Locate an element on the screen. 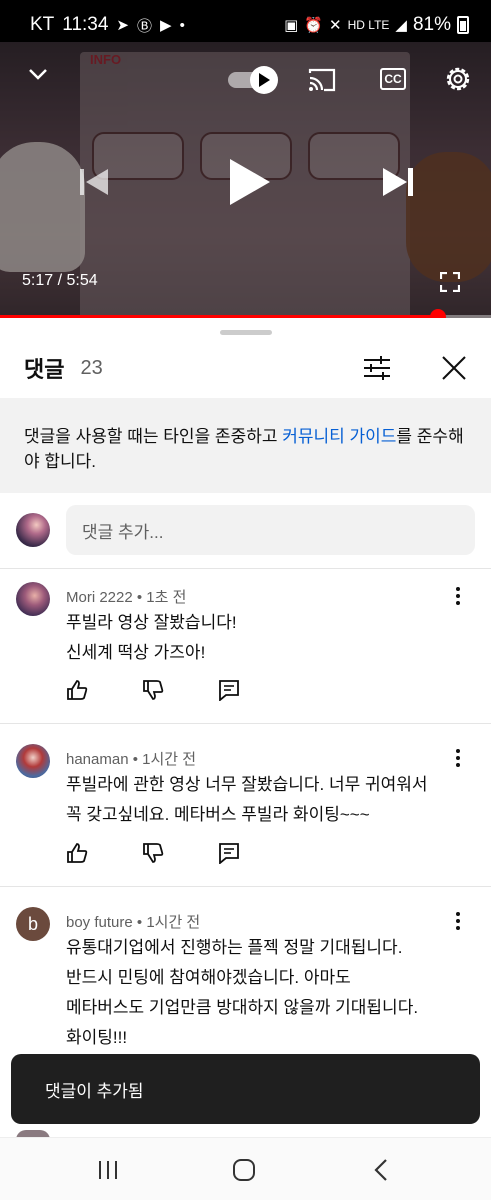  comments-header: 댓글 23 is located at coordinates (245, 368).